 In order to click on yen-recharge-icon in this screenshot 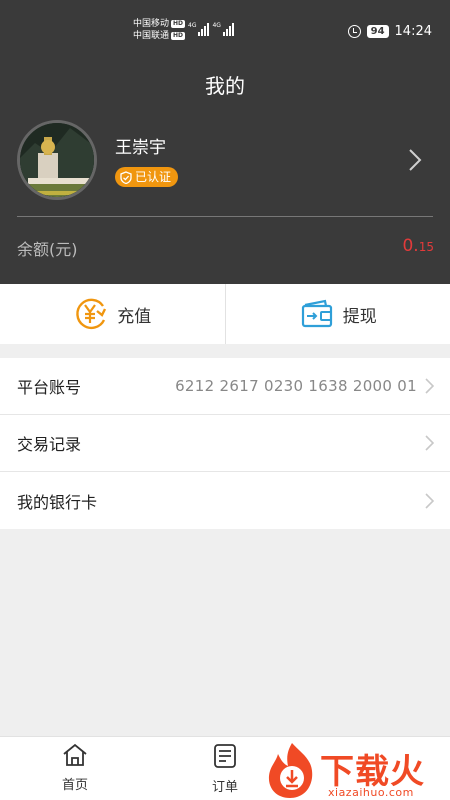, I will do `click(91, 314)`.